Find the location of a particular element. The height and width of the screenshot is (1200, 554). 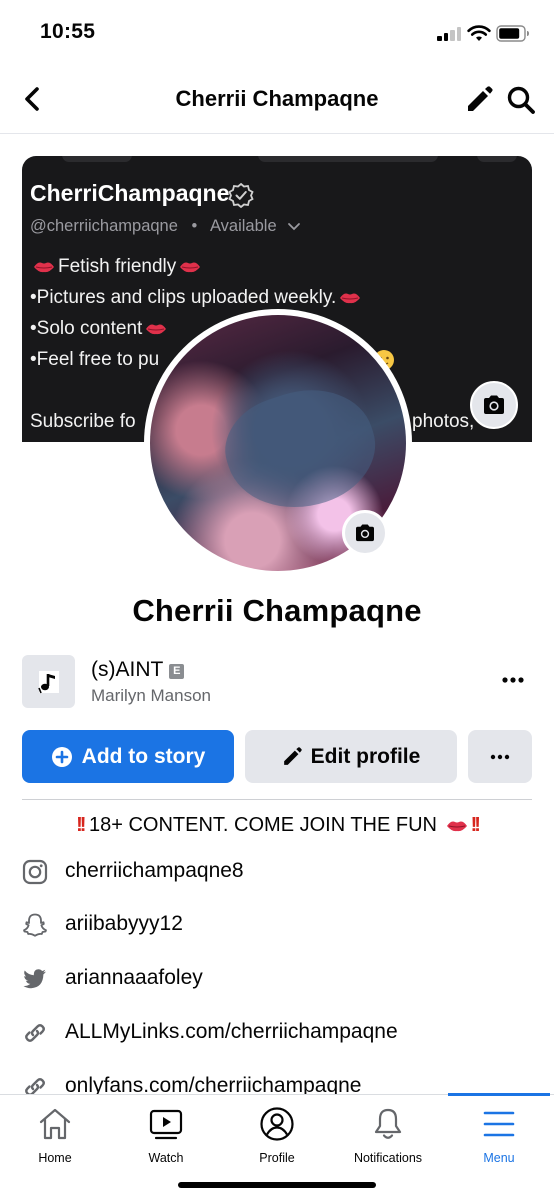

wifi-icon is located at coordinates (479, 33).